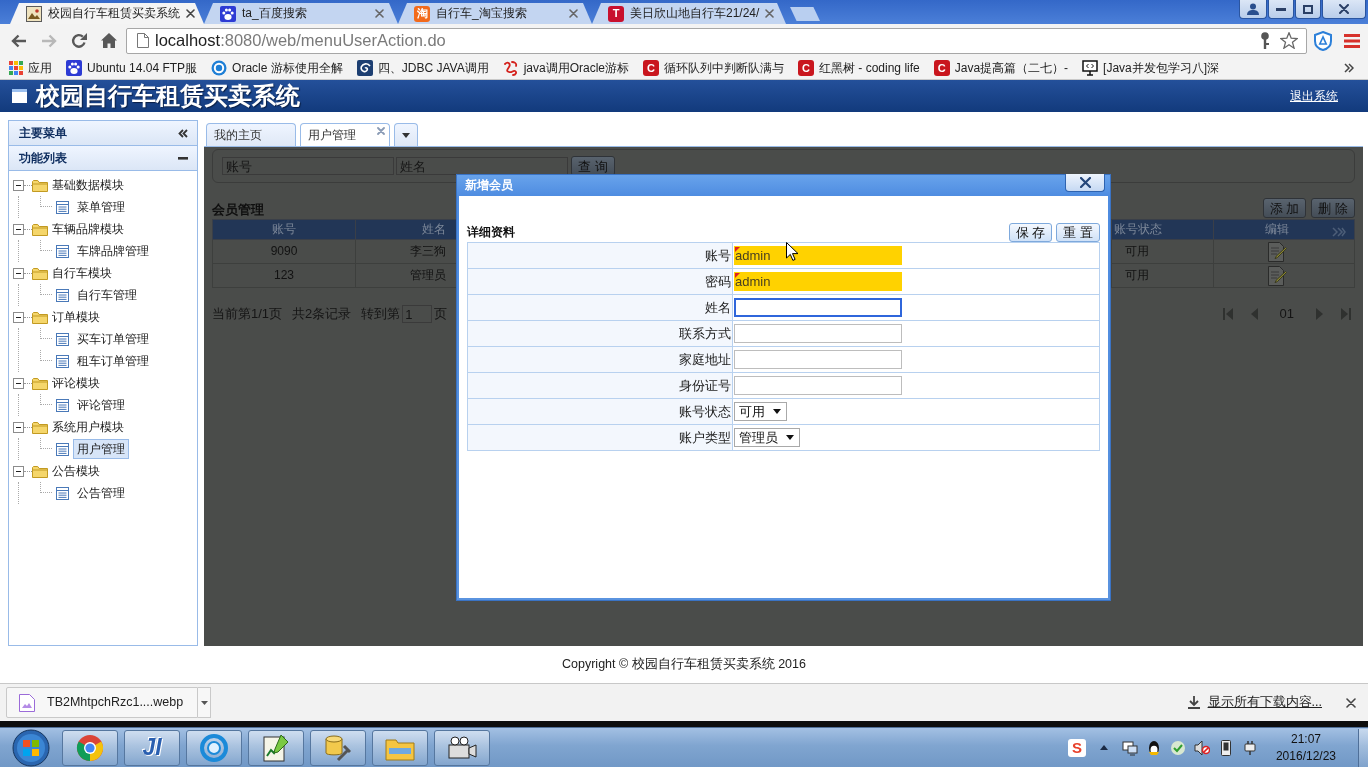 The height and width of the screenshot is (767, 1368). What do you see at coordinates (113, 339) in the screenshot?
I see `tree-item: 买车订单管理` at bounding box center [113, 339].